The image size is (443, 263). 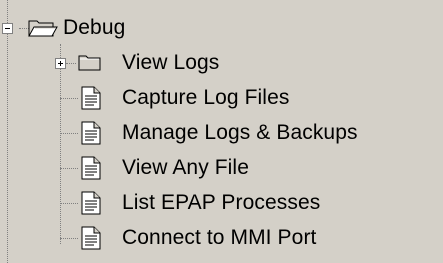 I want to click on tree-item-view-any-file: View Any File, so click(x=163, y=168).